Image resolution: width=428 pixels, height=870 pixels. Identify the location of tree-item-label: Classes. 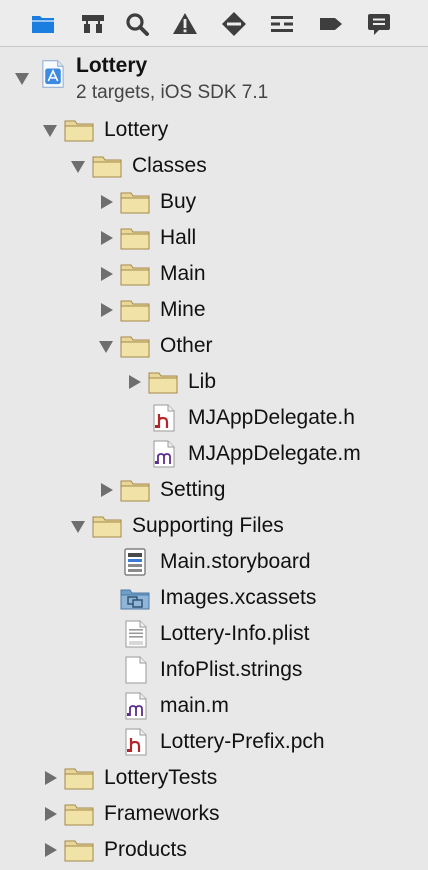
(169, 165).